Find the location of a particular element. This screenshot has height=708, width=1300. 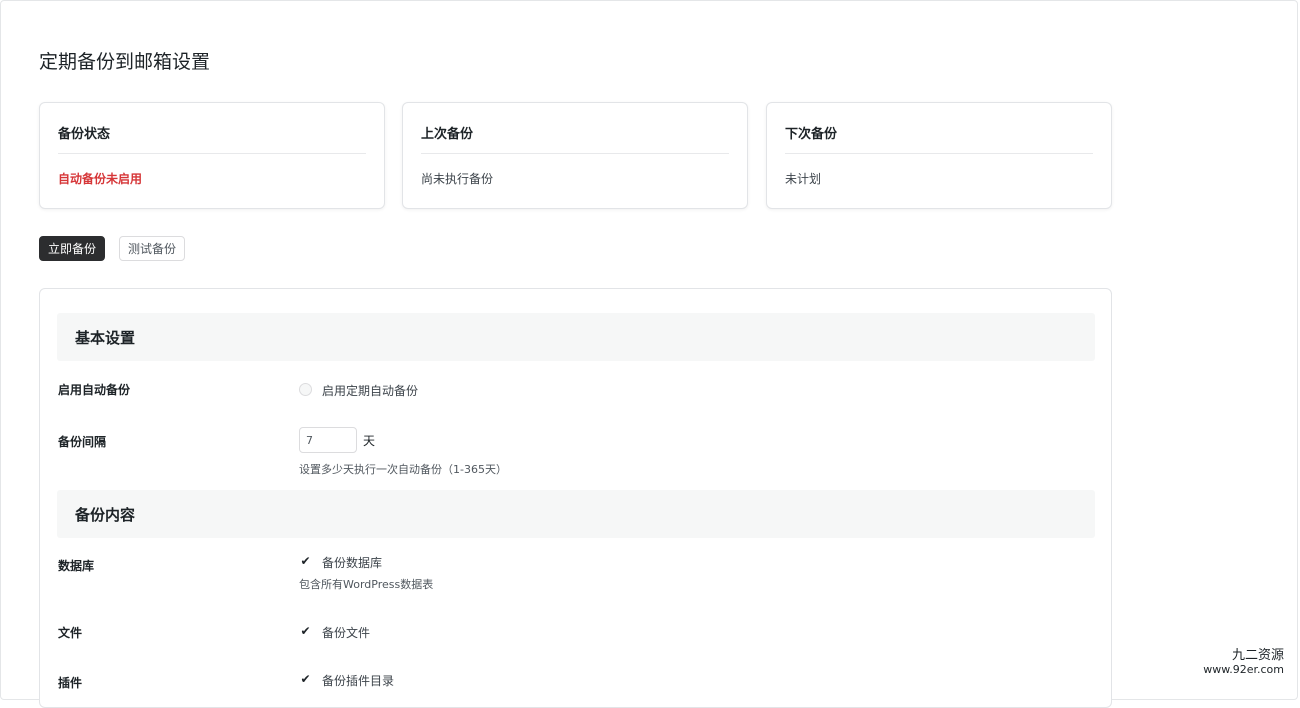

status-card-last-backup: 上次备份 尚未执行备份 is located at coordinates (575, 155).